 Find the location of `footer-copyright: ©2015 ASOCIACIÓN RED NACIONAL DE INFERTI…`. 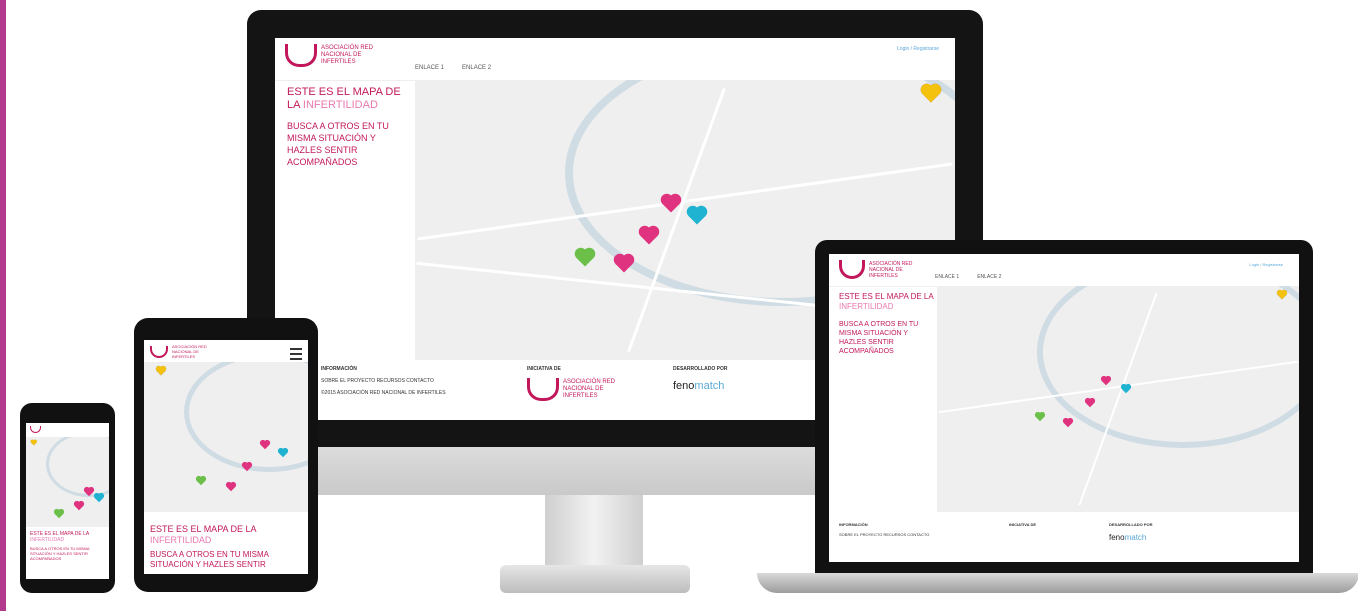

footer-copyright: ©2015 ASOCIACIÓN RED NACIONAL DE INFERTI… is located at coordinates (383, 393).